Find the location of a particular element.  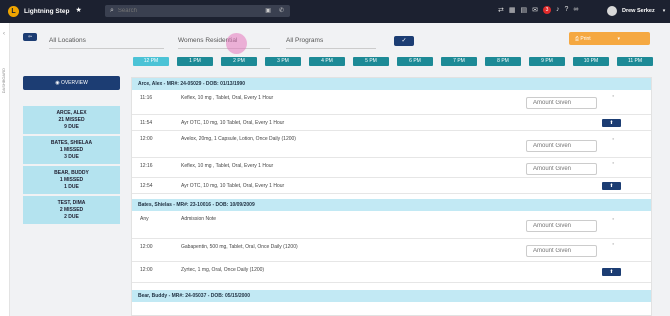

scan-icon: ▣ is located at coordinates (268, 10).